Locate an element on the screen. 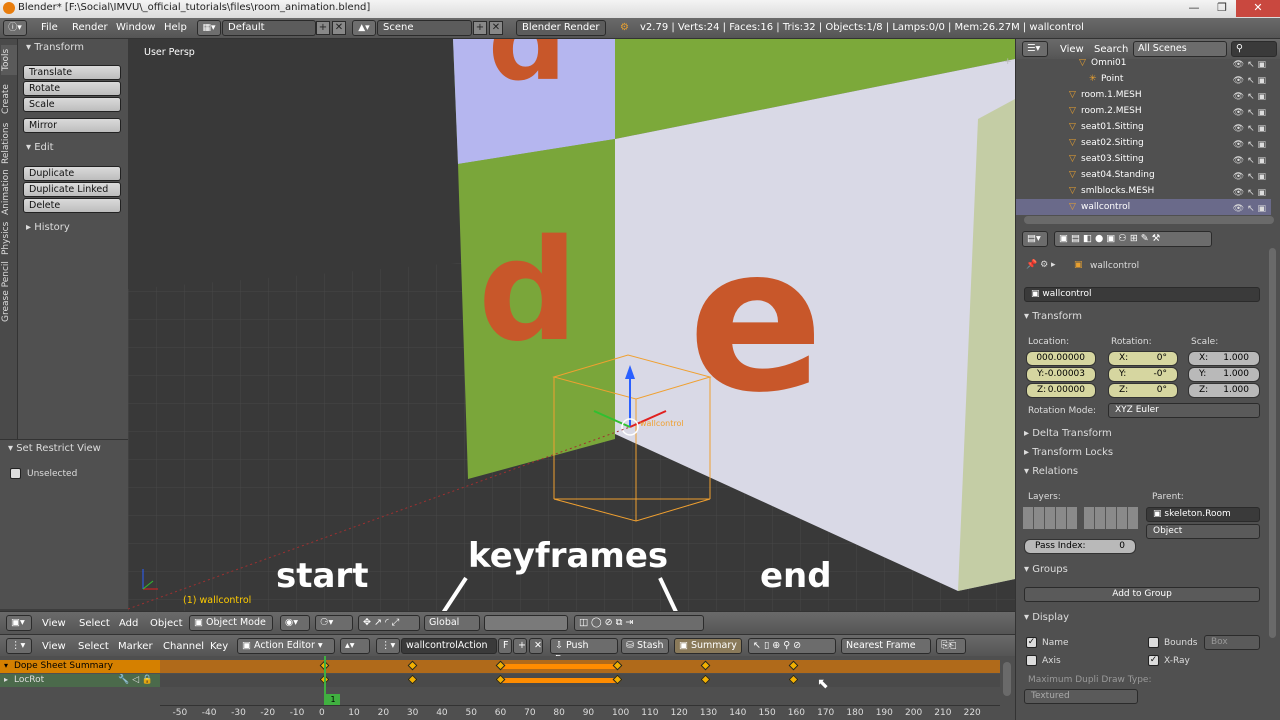 The height and width of the screenshot is (720, 1280). outliner-row: room.2.MESH ▽ 👁 ↖ ▣ is located at coordinates (1143, 111).